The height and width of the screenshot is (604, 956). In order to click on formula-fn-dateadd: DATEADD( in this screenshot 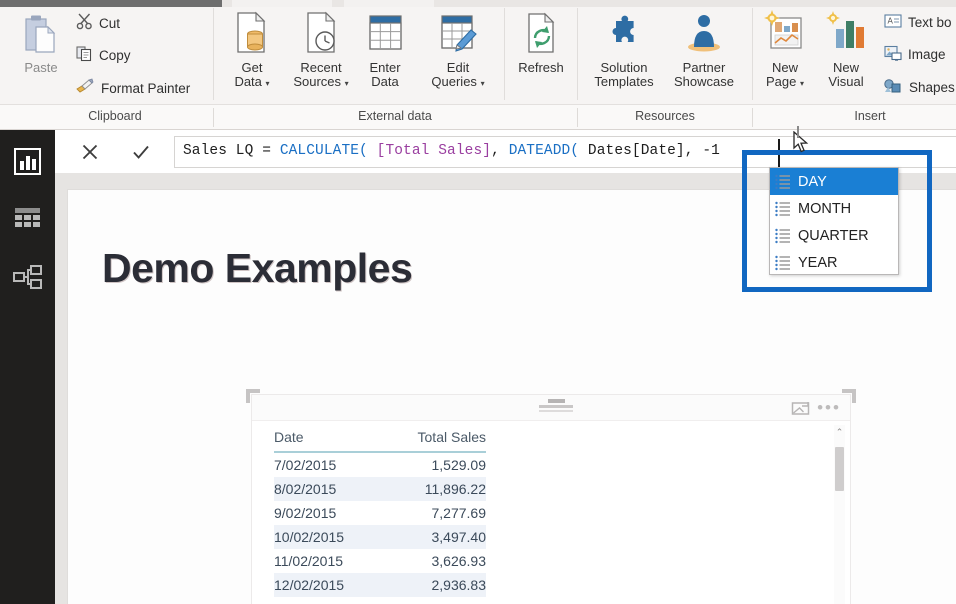, I will do `click(539, 151)`.